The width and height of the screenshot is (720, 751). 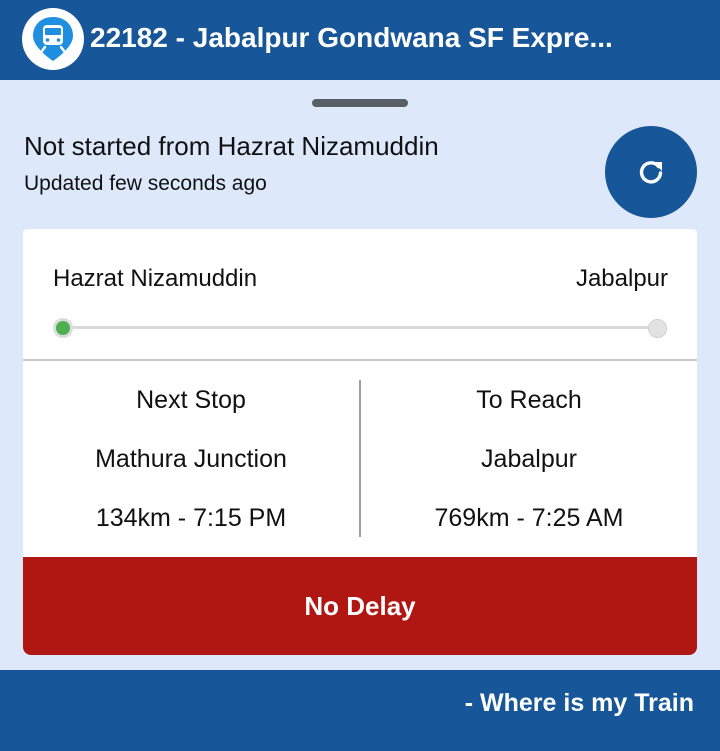 What do you see at coordinates (53, 39) in the screenshot?
I see `train-pin-icon` at bounding box center [53, 39].